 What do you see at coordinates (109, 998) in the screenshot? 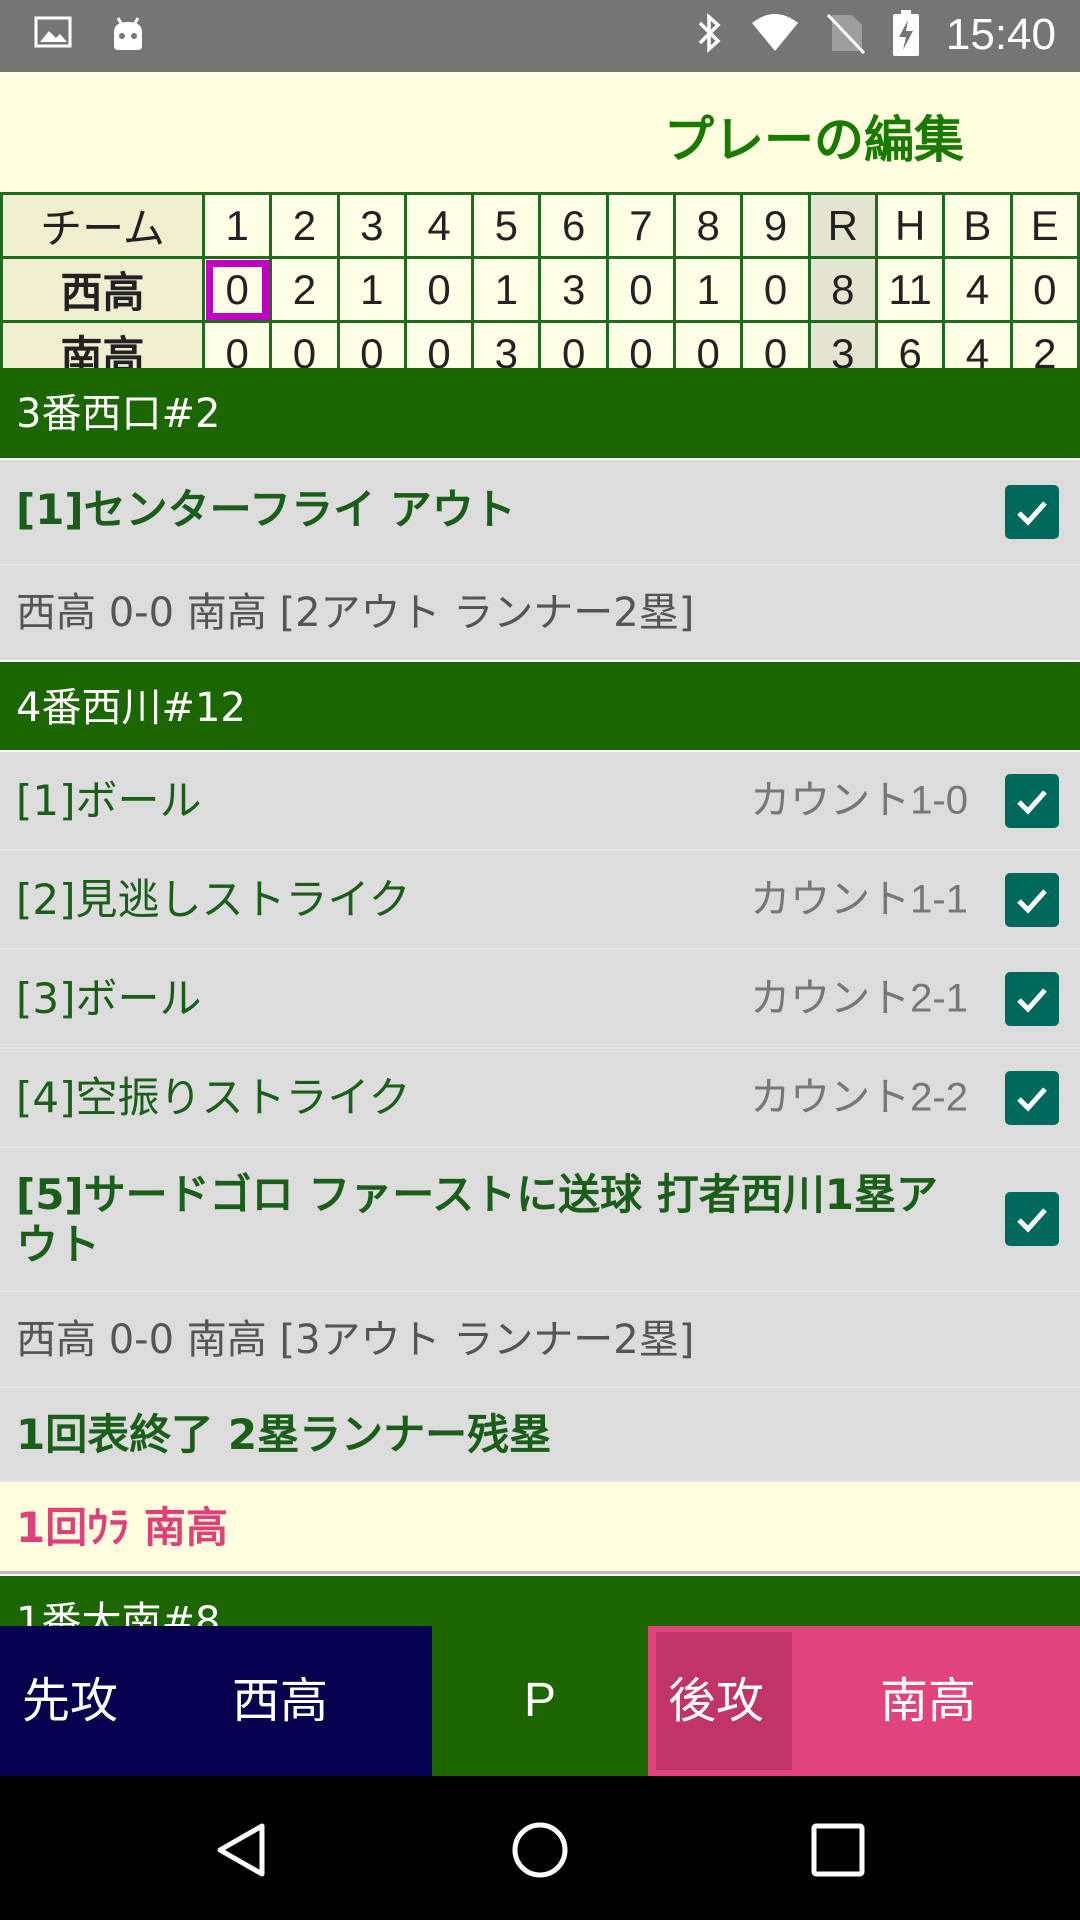
I see `pitch-label: [3]ボール` at bounding box center [109, 998].